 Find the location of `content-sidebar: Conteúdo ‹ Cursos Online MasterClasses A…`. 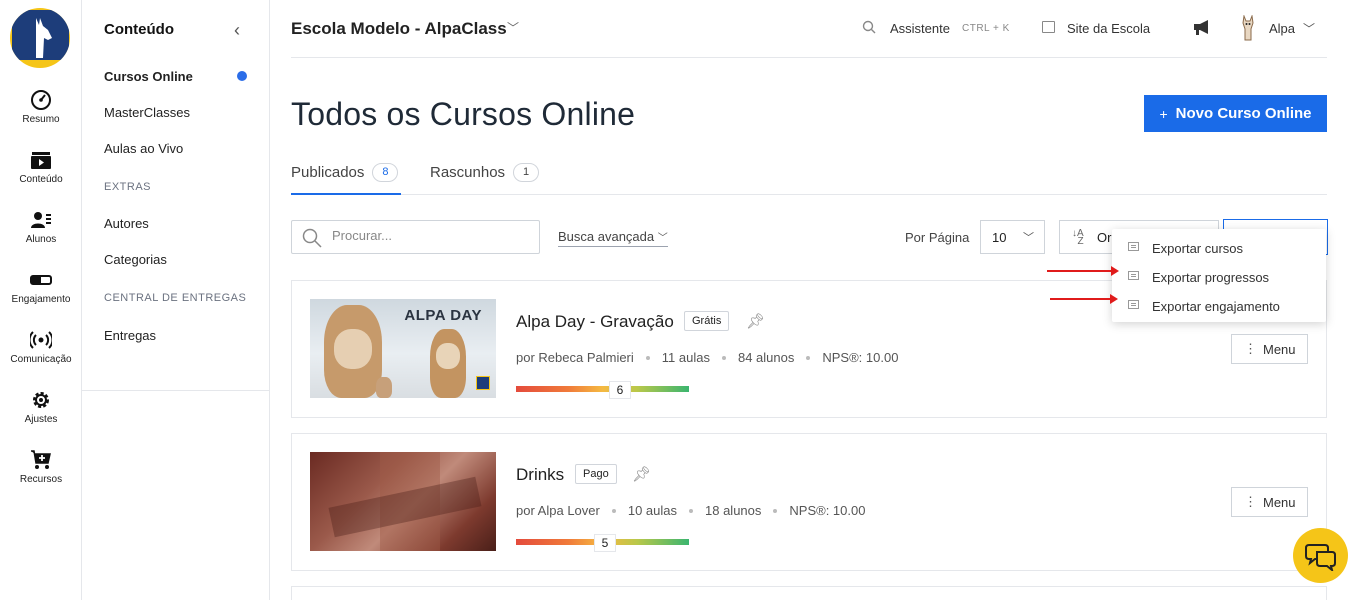

content-sidebar: Conteúdo ‹ Cursos Online MasterClasses A… is located at coordinates (176, 300).